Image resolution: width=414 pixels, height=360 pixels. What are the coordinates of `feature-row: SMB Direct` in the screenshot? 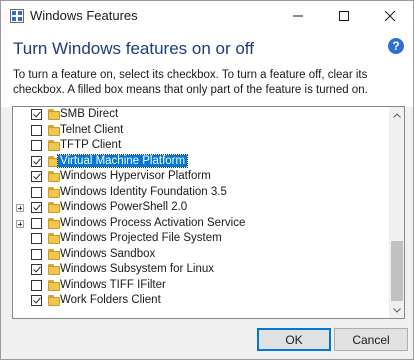 It's located at (200, 115).